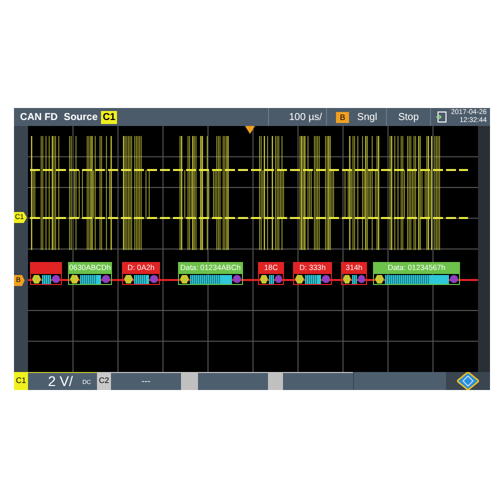 This screenshot has height=500, width=500. Describe the element at coordinates (468, 381) in the screenshot. I see `logo-icon` at that location.